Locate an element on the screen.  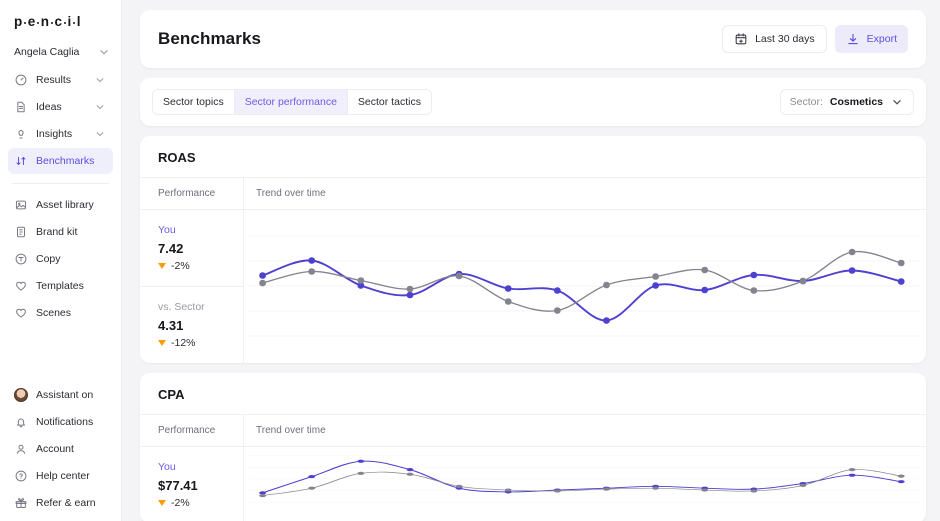
sidebar-item-assistant-on: Assistant on is located at coordinates (60, 395).